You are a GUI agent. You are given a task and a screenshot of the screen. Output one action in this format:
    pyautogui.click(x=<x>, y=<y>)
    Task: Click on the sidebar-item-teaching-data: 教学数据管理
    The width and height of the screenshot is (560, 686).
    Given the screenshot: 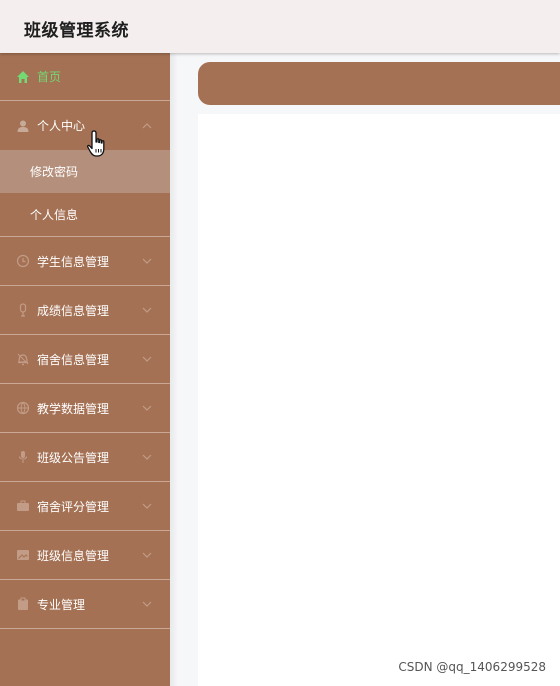 What is the action you would take?
    pyautogui.click(x=85, y=408)
    